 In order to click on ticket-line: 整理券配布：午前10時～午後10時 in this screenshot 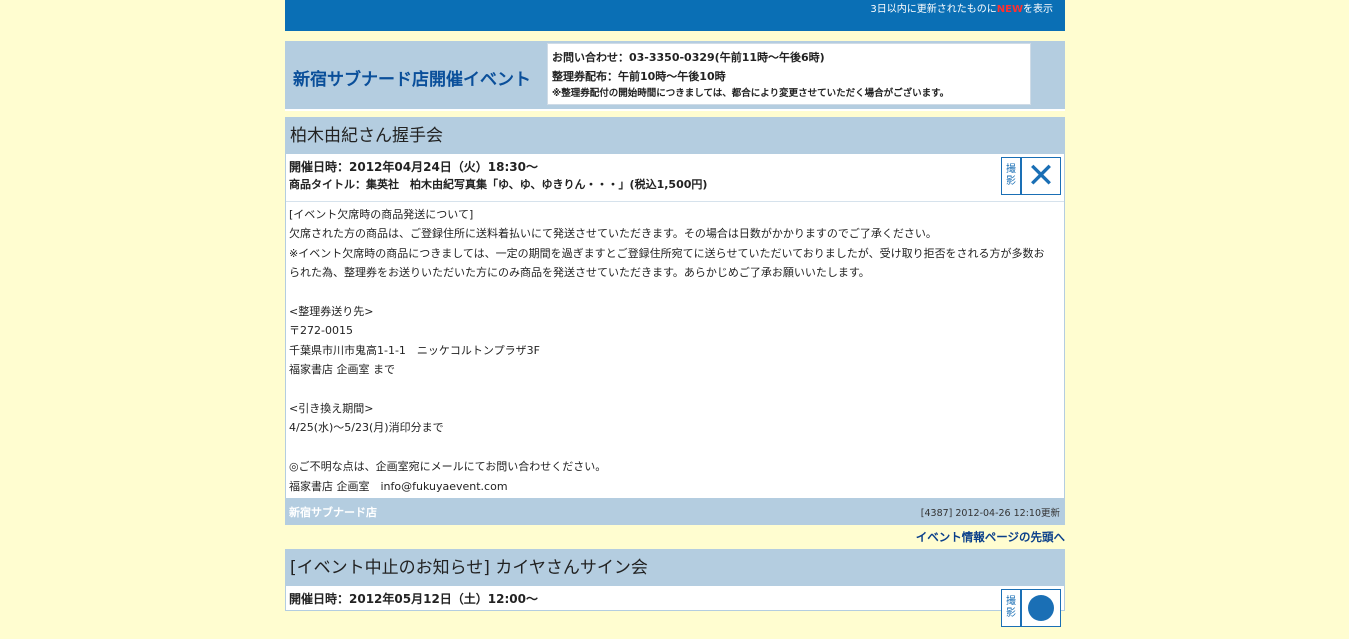, I will do `click(639, 76)`.